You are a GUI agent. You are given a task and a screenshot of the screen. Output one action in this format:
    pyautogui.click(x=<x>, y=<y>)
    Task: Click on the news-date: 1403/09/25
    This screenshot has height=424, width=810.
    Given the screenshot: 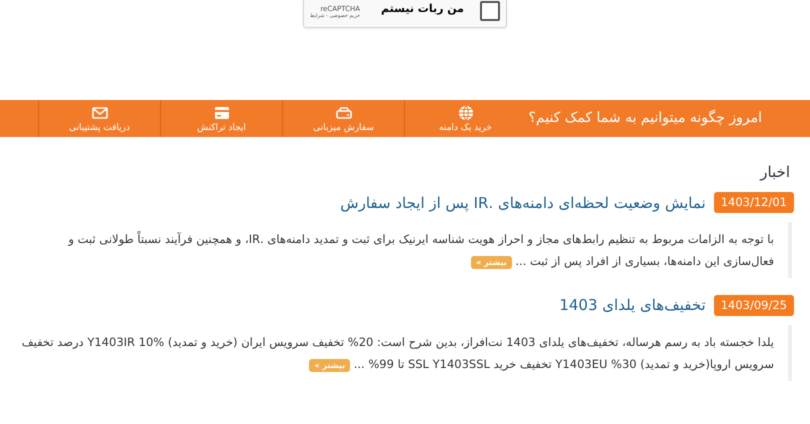 What is the action you would take?
    pyautogui.click(x=754, y=305)
    